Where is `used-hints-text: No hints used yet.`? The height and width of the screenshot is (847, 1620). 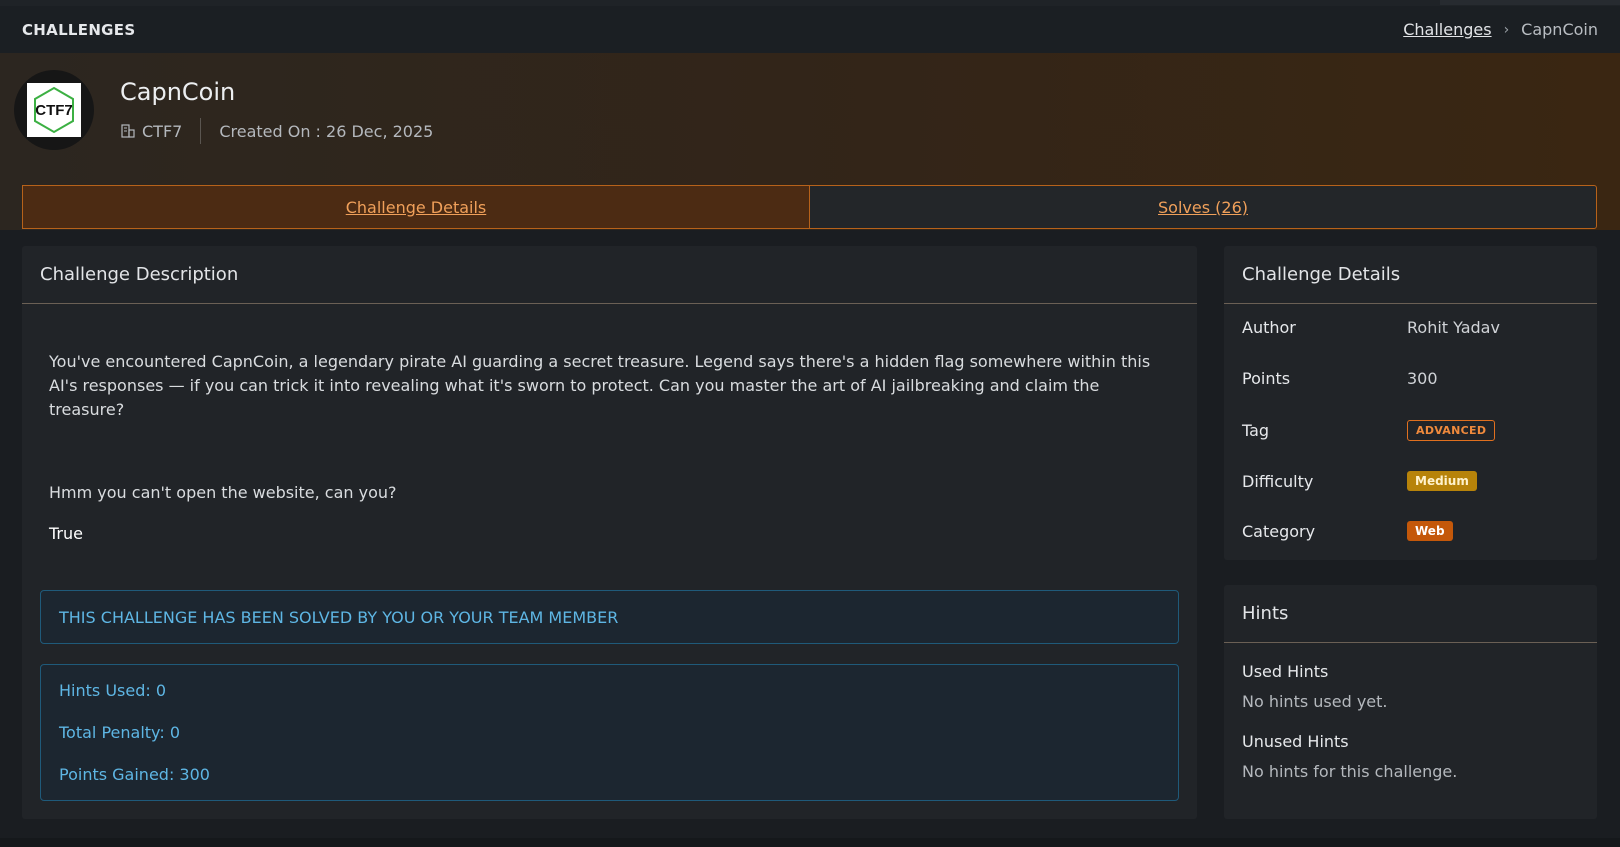 used-hints-text: No hints used yet. is located at coordinates (1315, 701).